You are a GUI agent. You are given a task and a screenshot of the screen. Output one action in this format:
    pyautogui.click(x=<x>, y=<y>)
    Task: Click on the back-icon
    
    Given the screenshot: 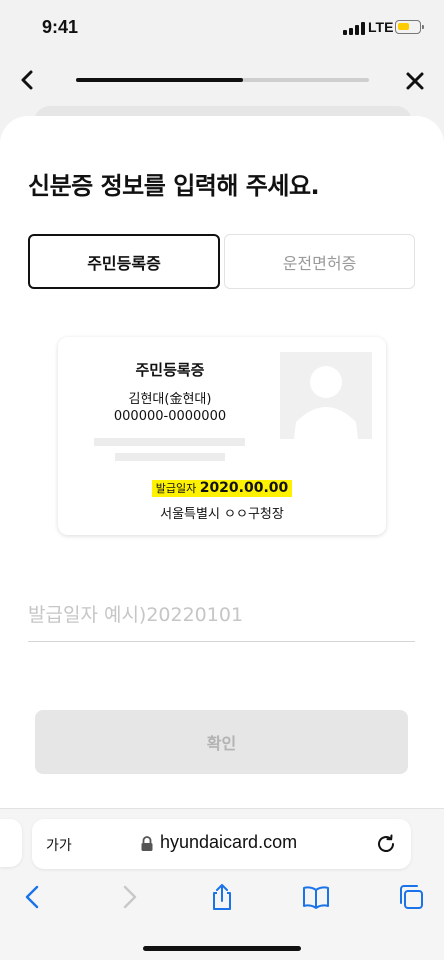 What is the action you would take?
    pyautogui.click(x=28, y=80)
    